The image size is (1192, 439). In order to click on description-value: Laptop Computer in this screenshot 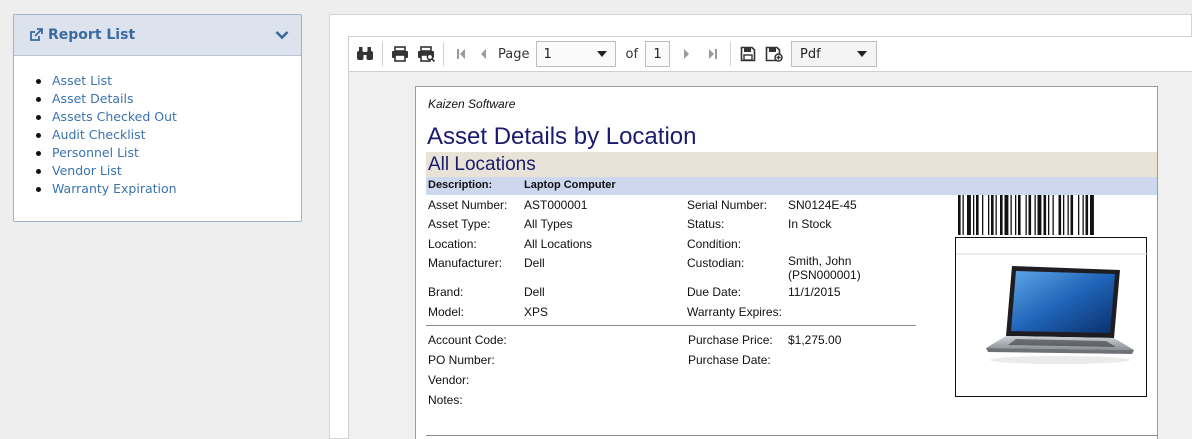, I will do `click(570, 185)`.